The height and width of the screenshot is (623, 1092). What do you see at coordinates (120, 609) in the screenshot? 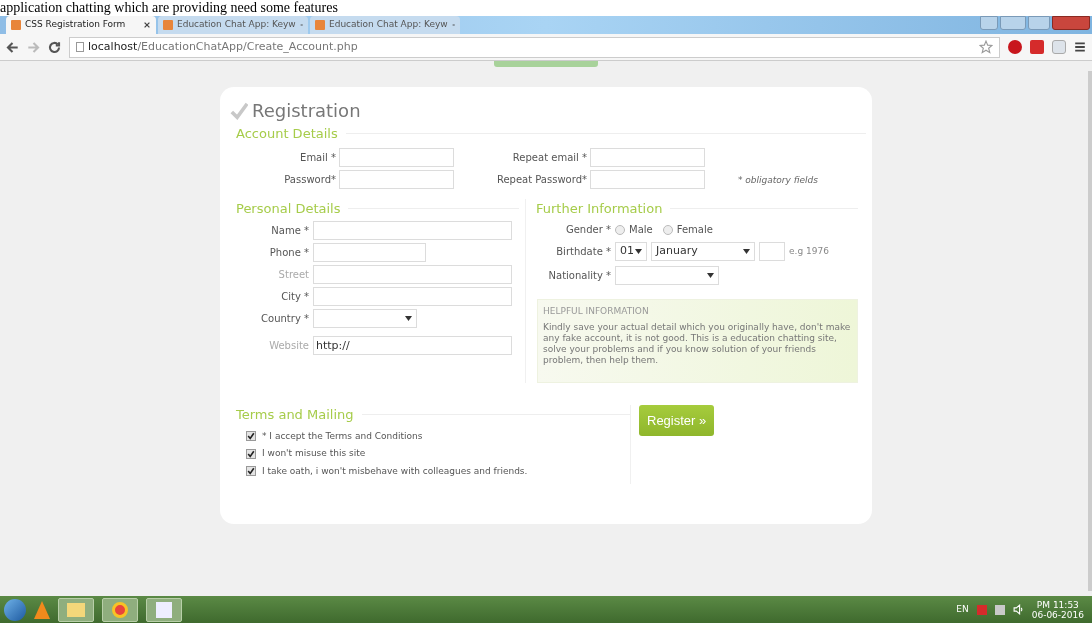
I see `browser-icon` at bounding box center [120, 609].